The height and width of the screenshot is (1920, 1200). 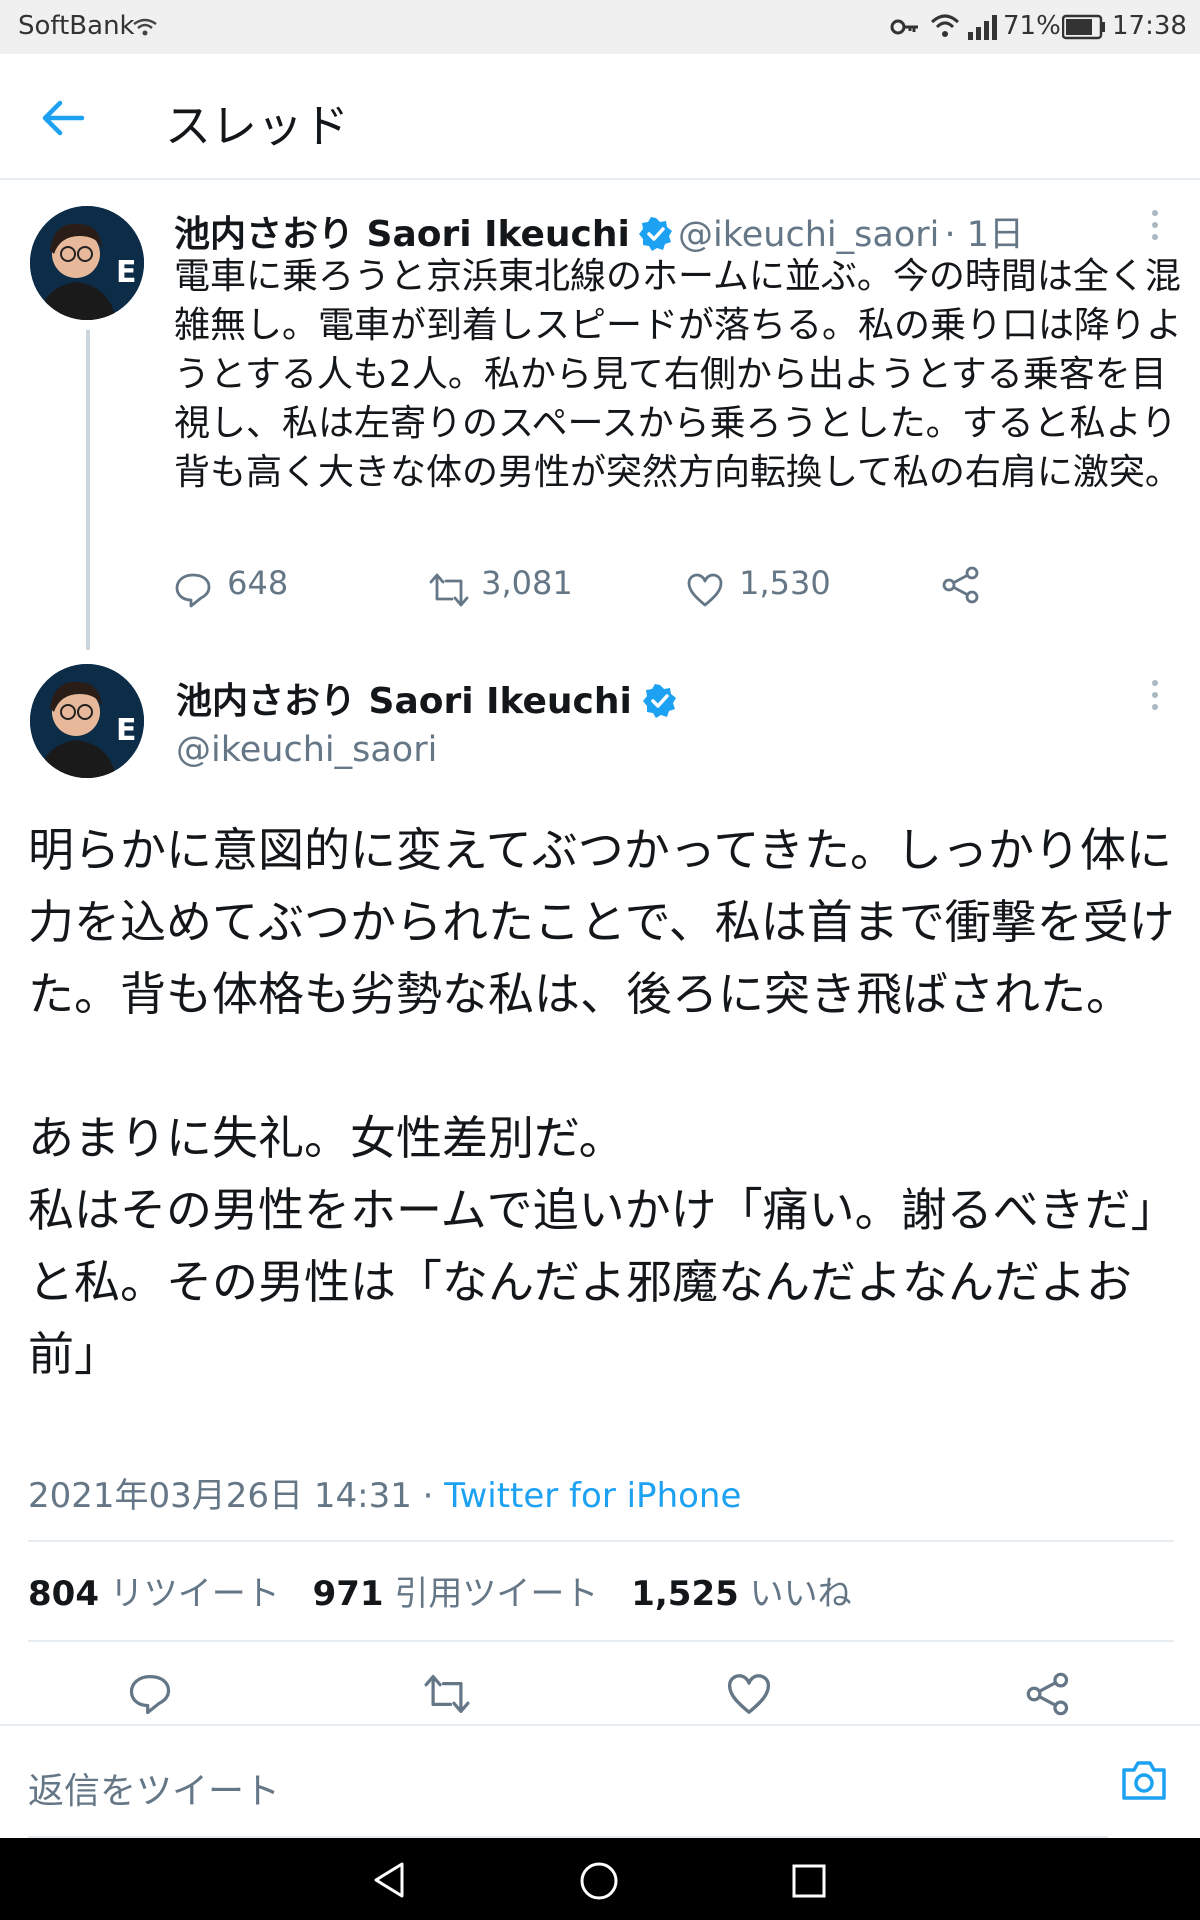 What do you see at coordinates (258, 583) in the screenshot?
I see `reply-count: 648` at bounding box center [258, 583].